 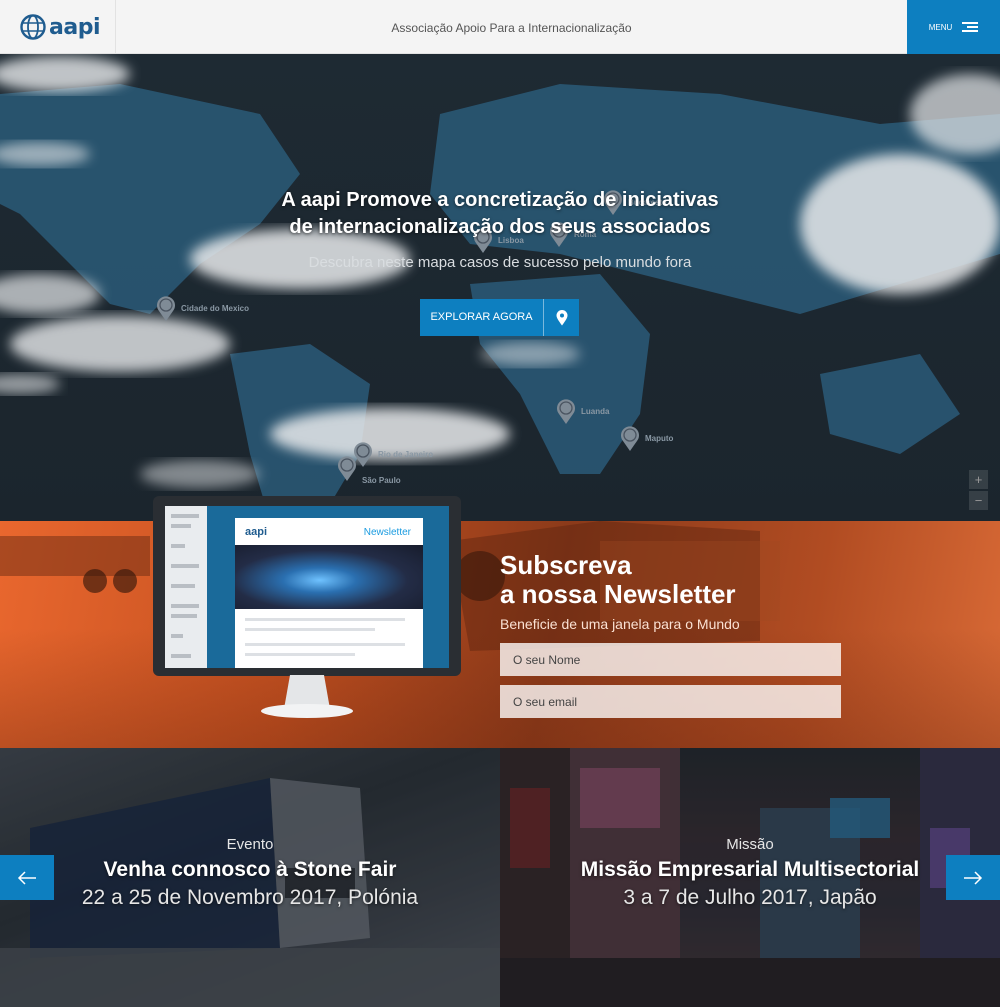 I want to click on menu-button: MENU, so click(x=953, y=27).